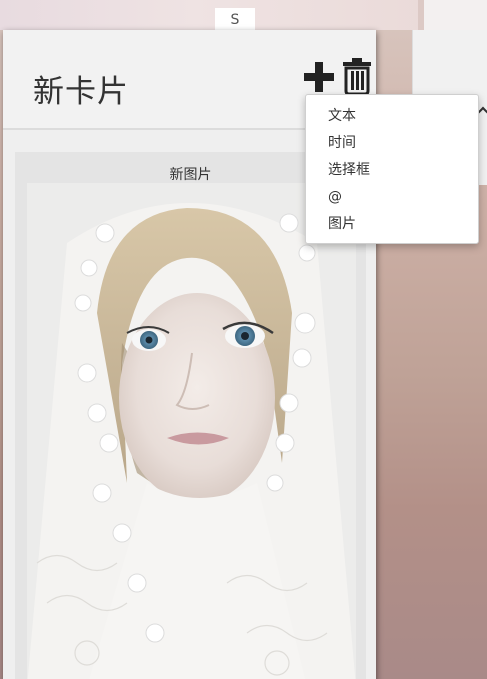 The width and height of the screenshot is (487, 679). Describe the element at coordinates (319, 77) in the screenshot. I see `add-button` at that location.